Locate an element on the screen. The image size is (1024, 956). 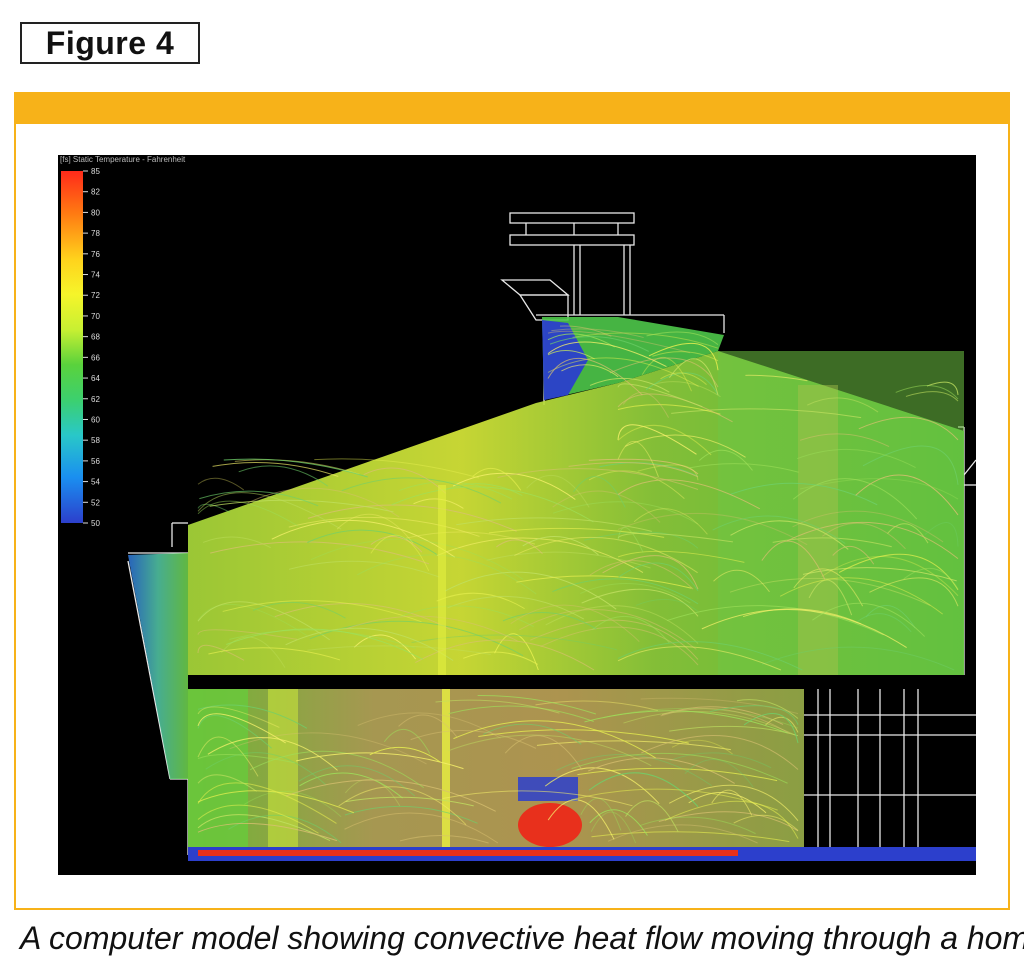
legend-ticks: 85 82 80 78 76 74 72 70 68 66 64 62 60 58 56 54 52 50 is located at coordinates (91, 347).